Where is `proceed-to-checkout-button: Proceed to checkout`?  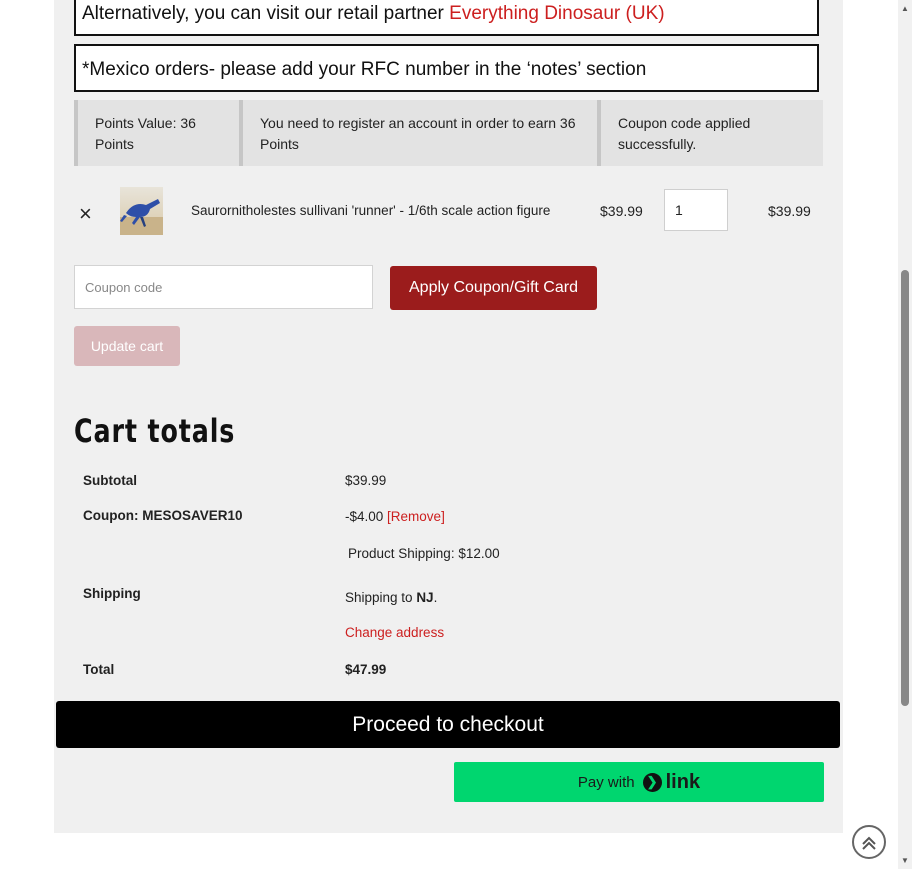
proceed-to-checkout-button: Proceed to checkout is located at coordinates (448, 724).